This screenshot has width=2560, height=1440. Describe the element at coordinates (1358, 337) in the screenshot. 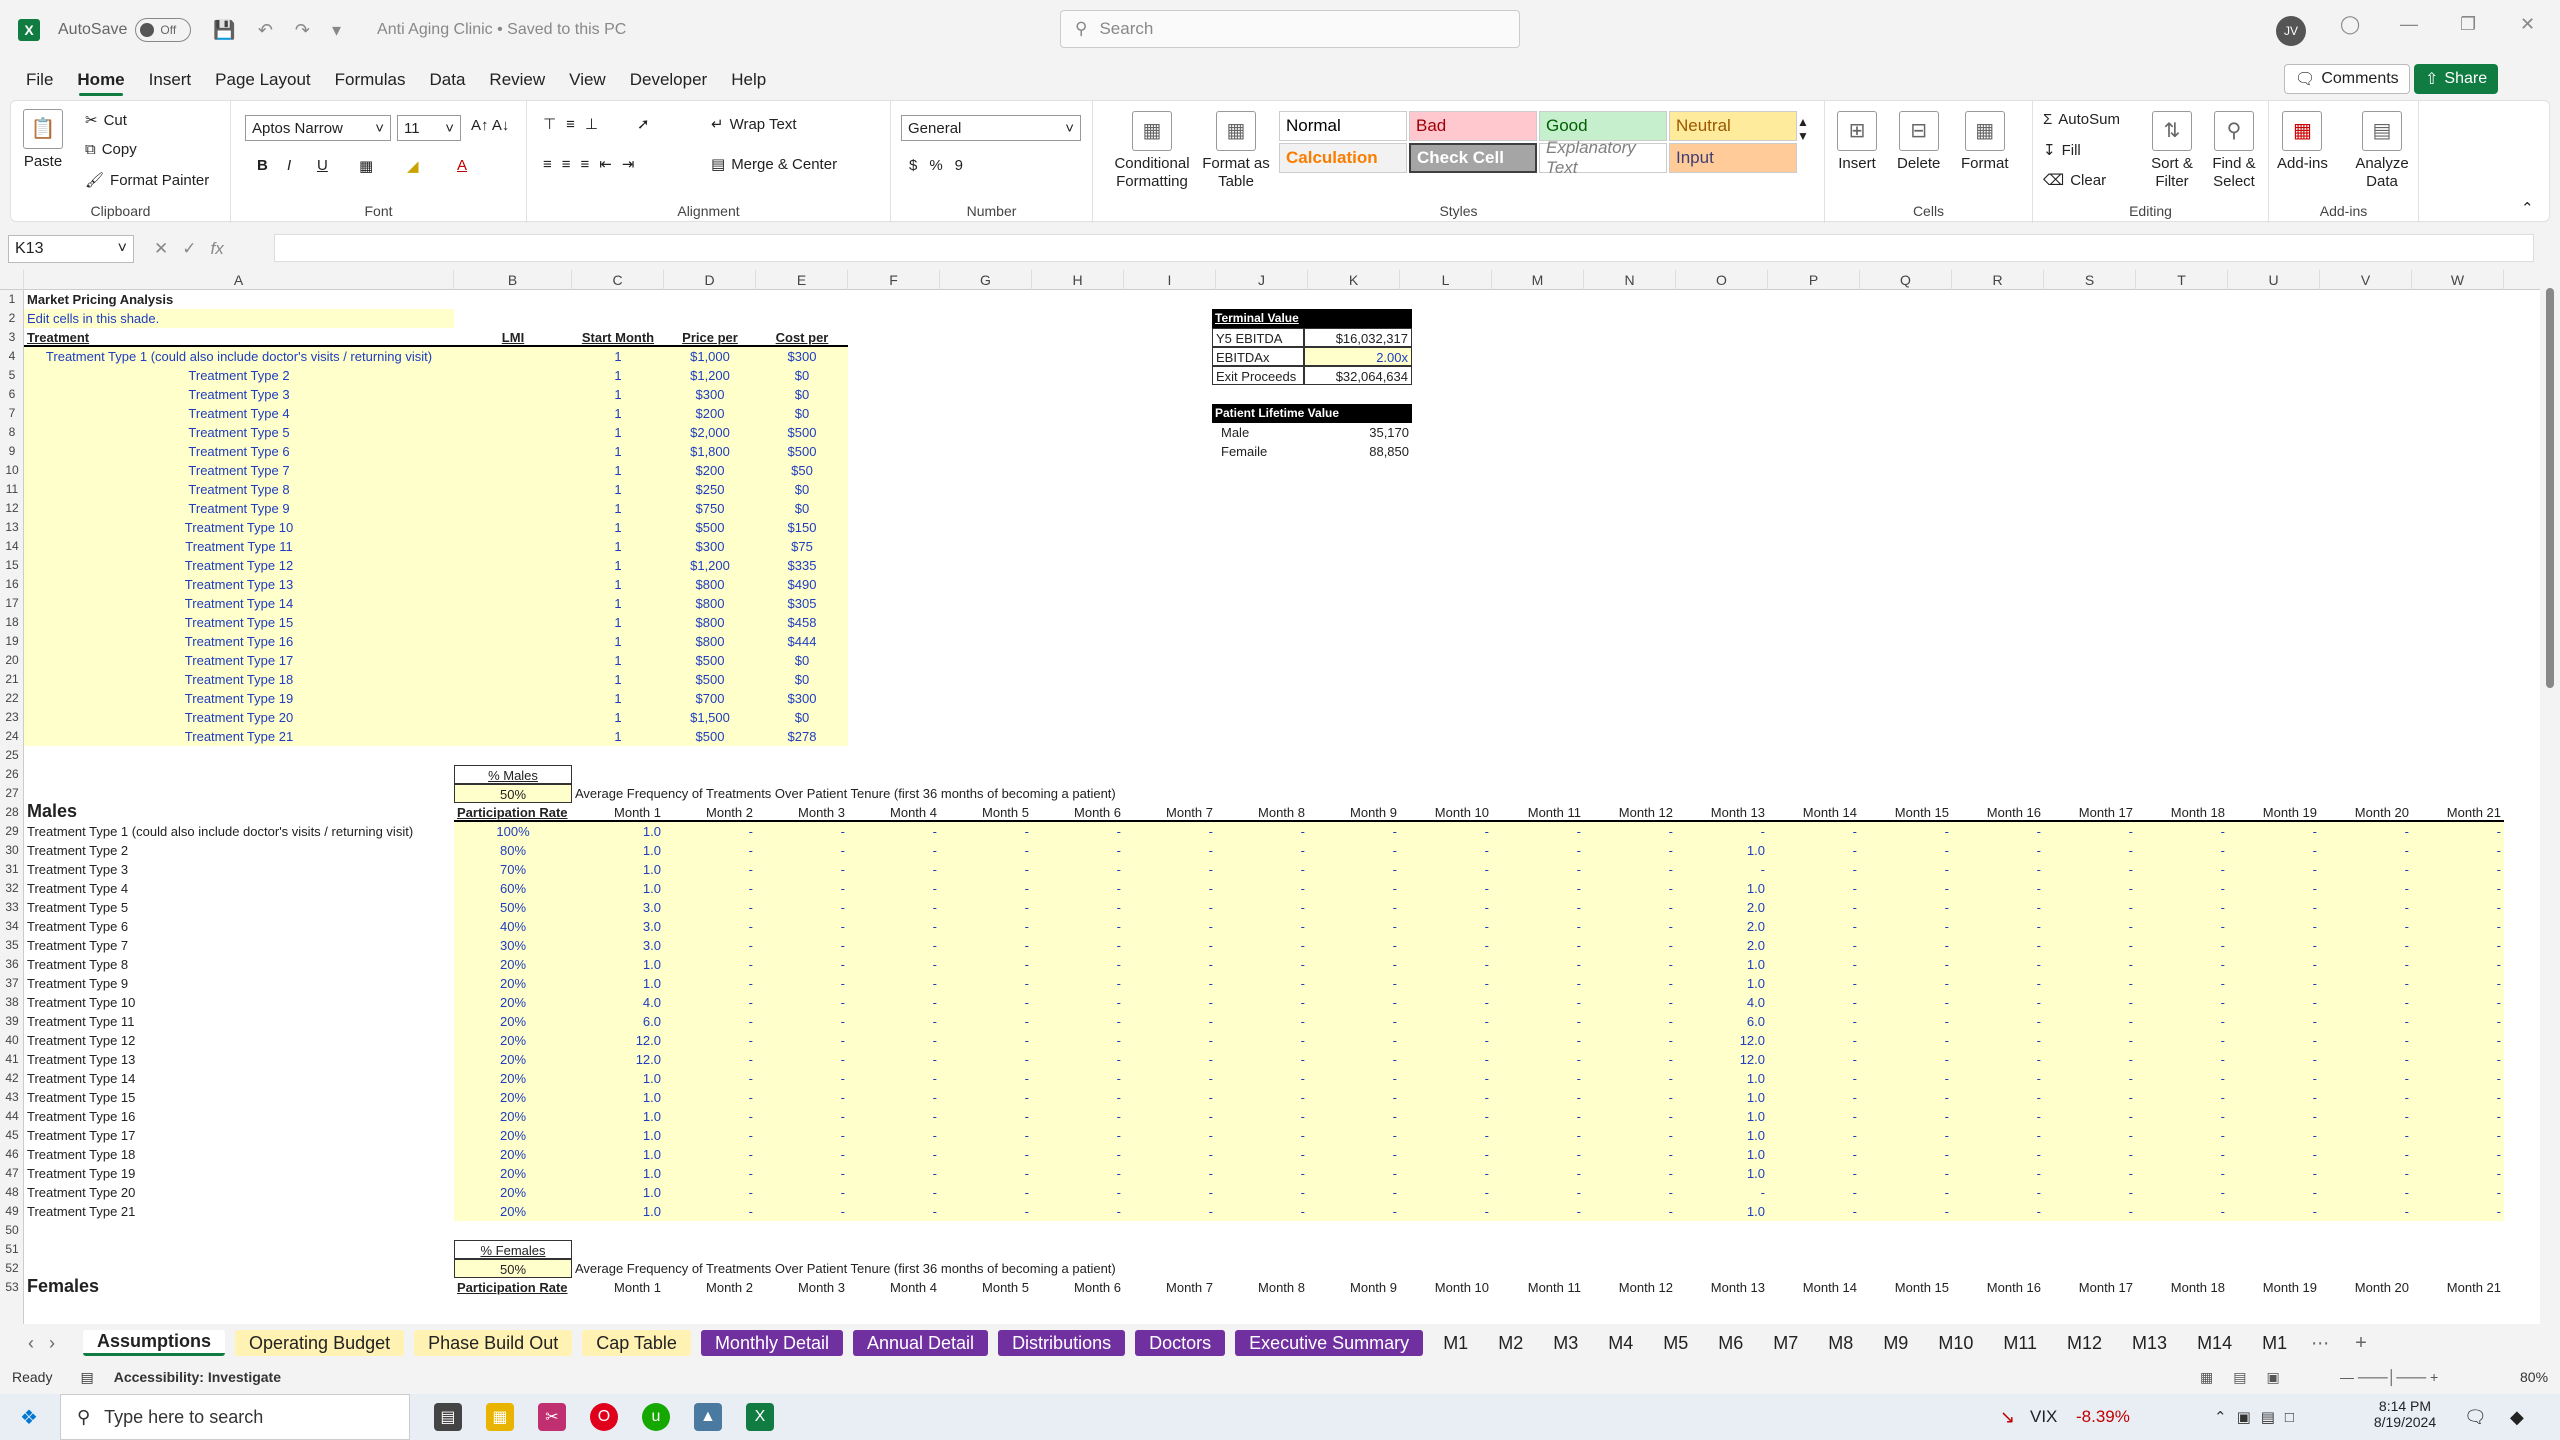

I see `terminal-value: $16,032,317` at that location.